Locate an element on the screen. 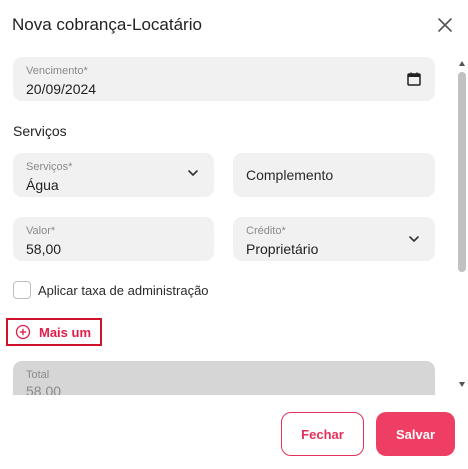 This screenshot has height=469, width=468. amount-value: 58,00 is located at coordinates (44, 249).